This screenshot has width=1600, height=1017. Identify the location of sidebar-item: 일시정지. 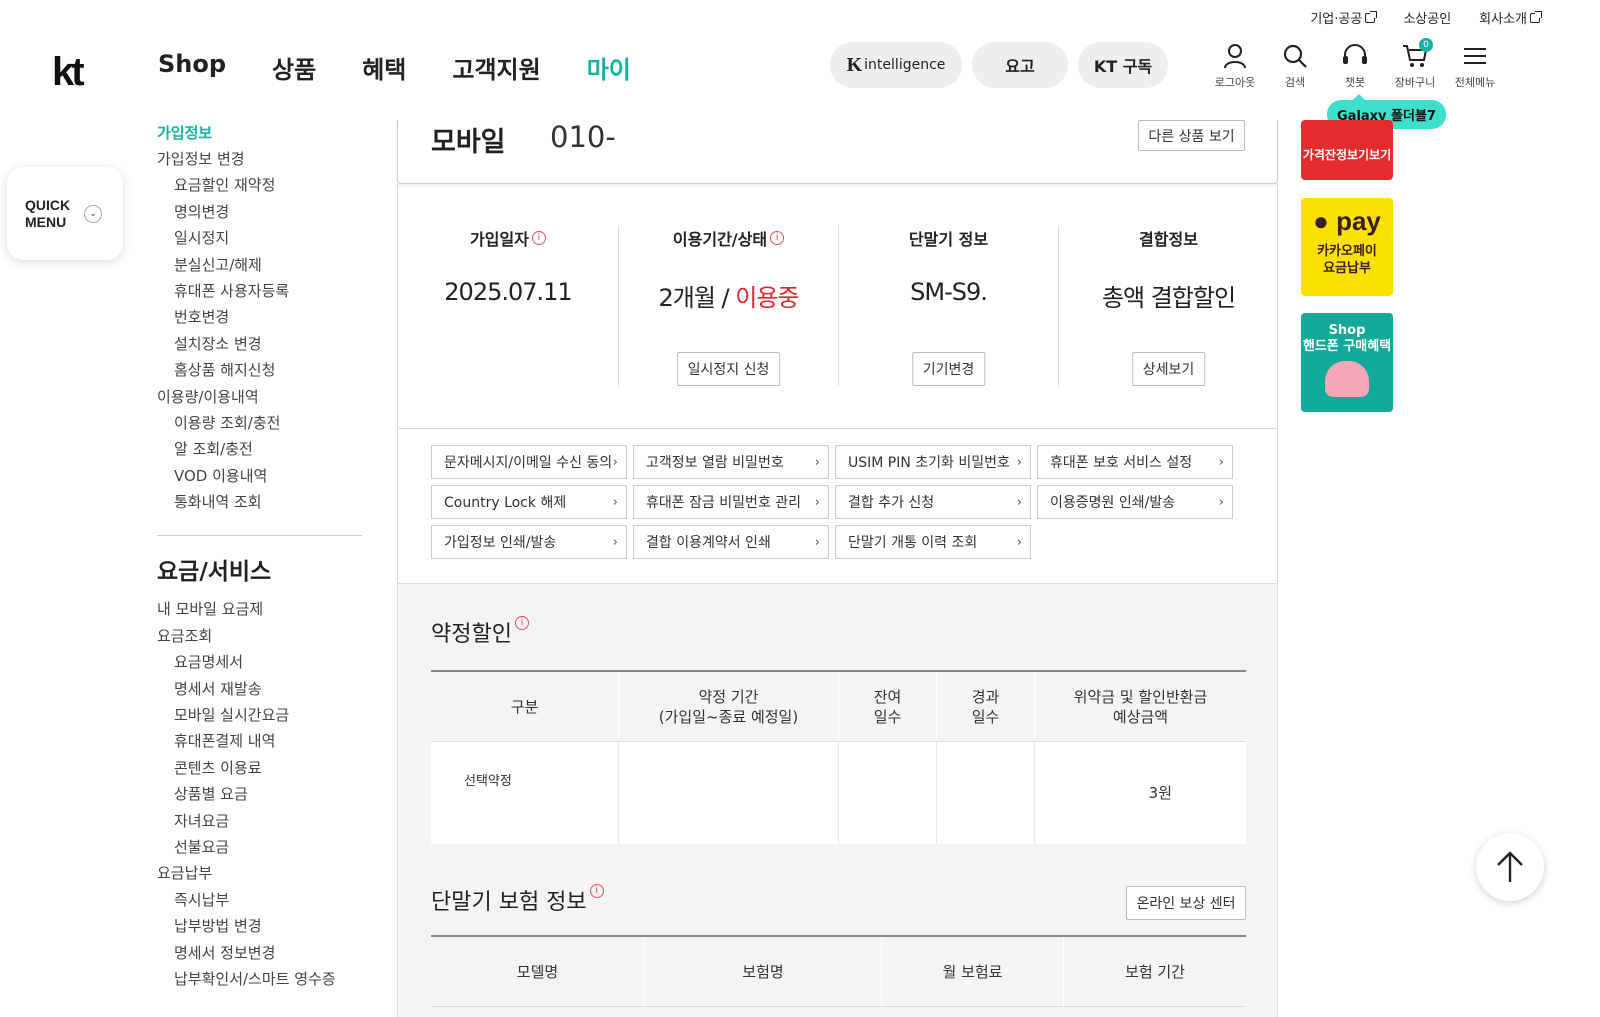
(259, 238).